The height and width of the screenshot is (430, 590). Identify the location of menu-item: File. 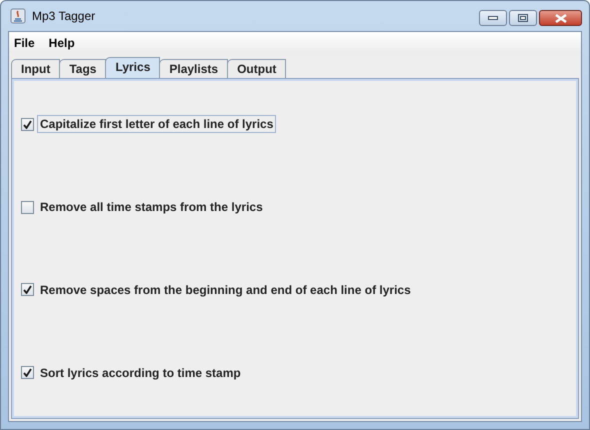
(24, 43).